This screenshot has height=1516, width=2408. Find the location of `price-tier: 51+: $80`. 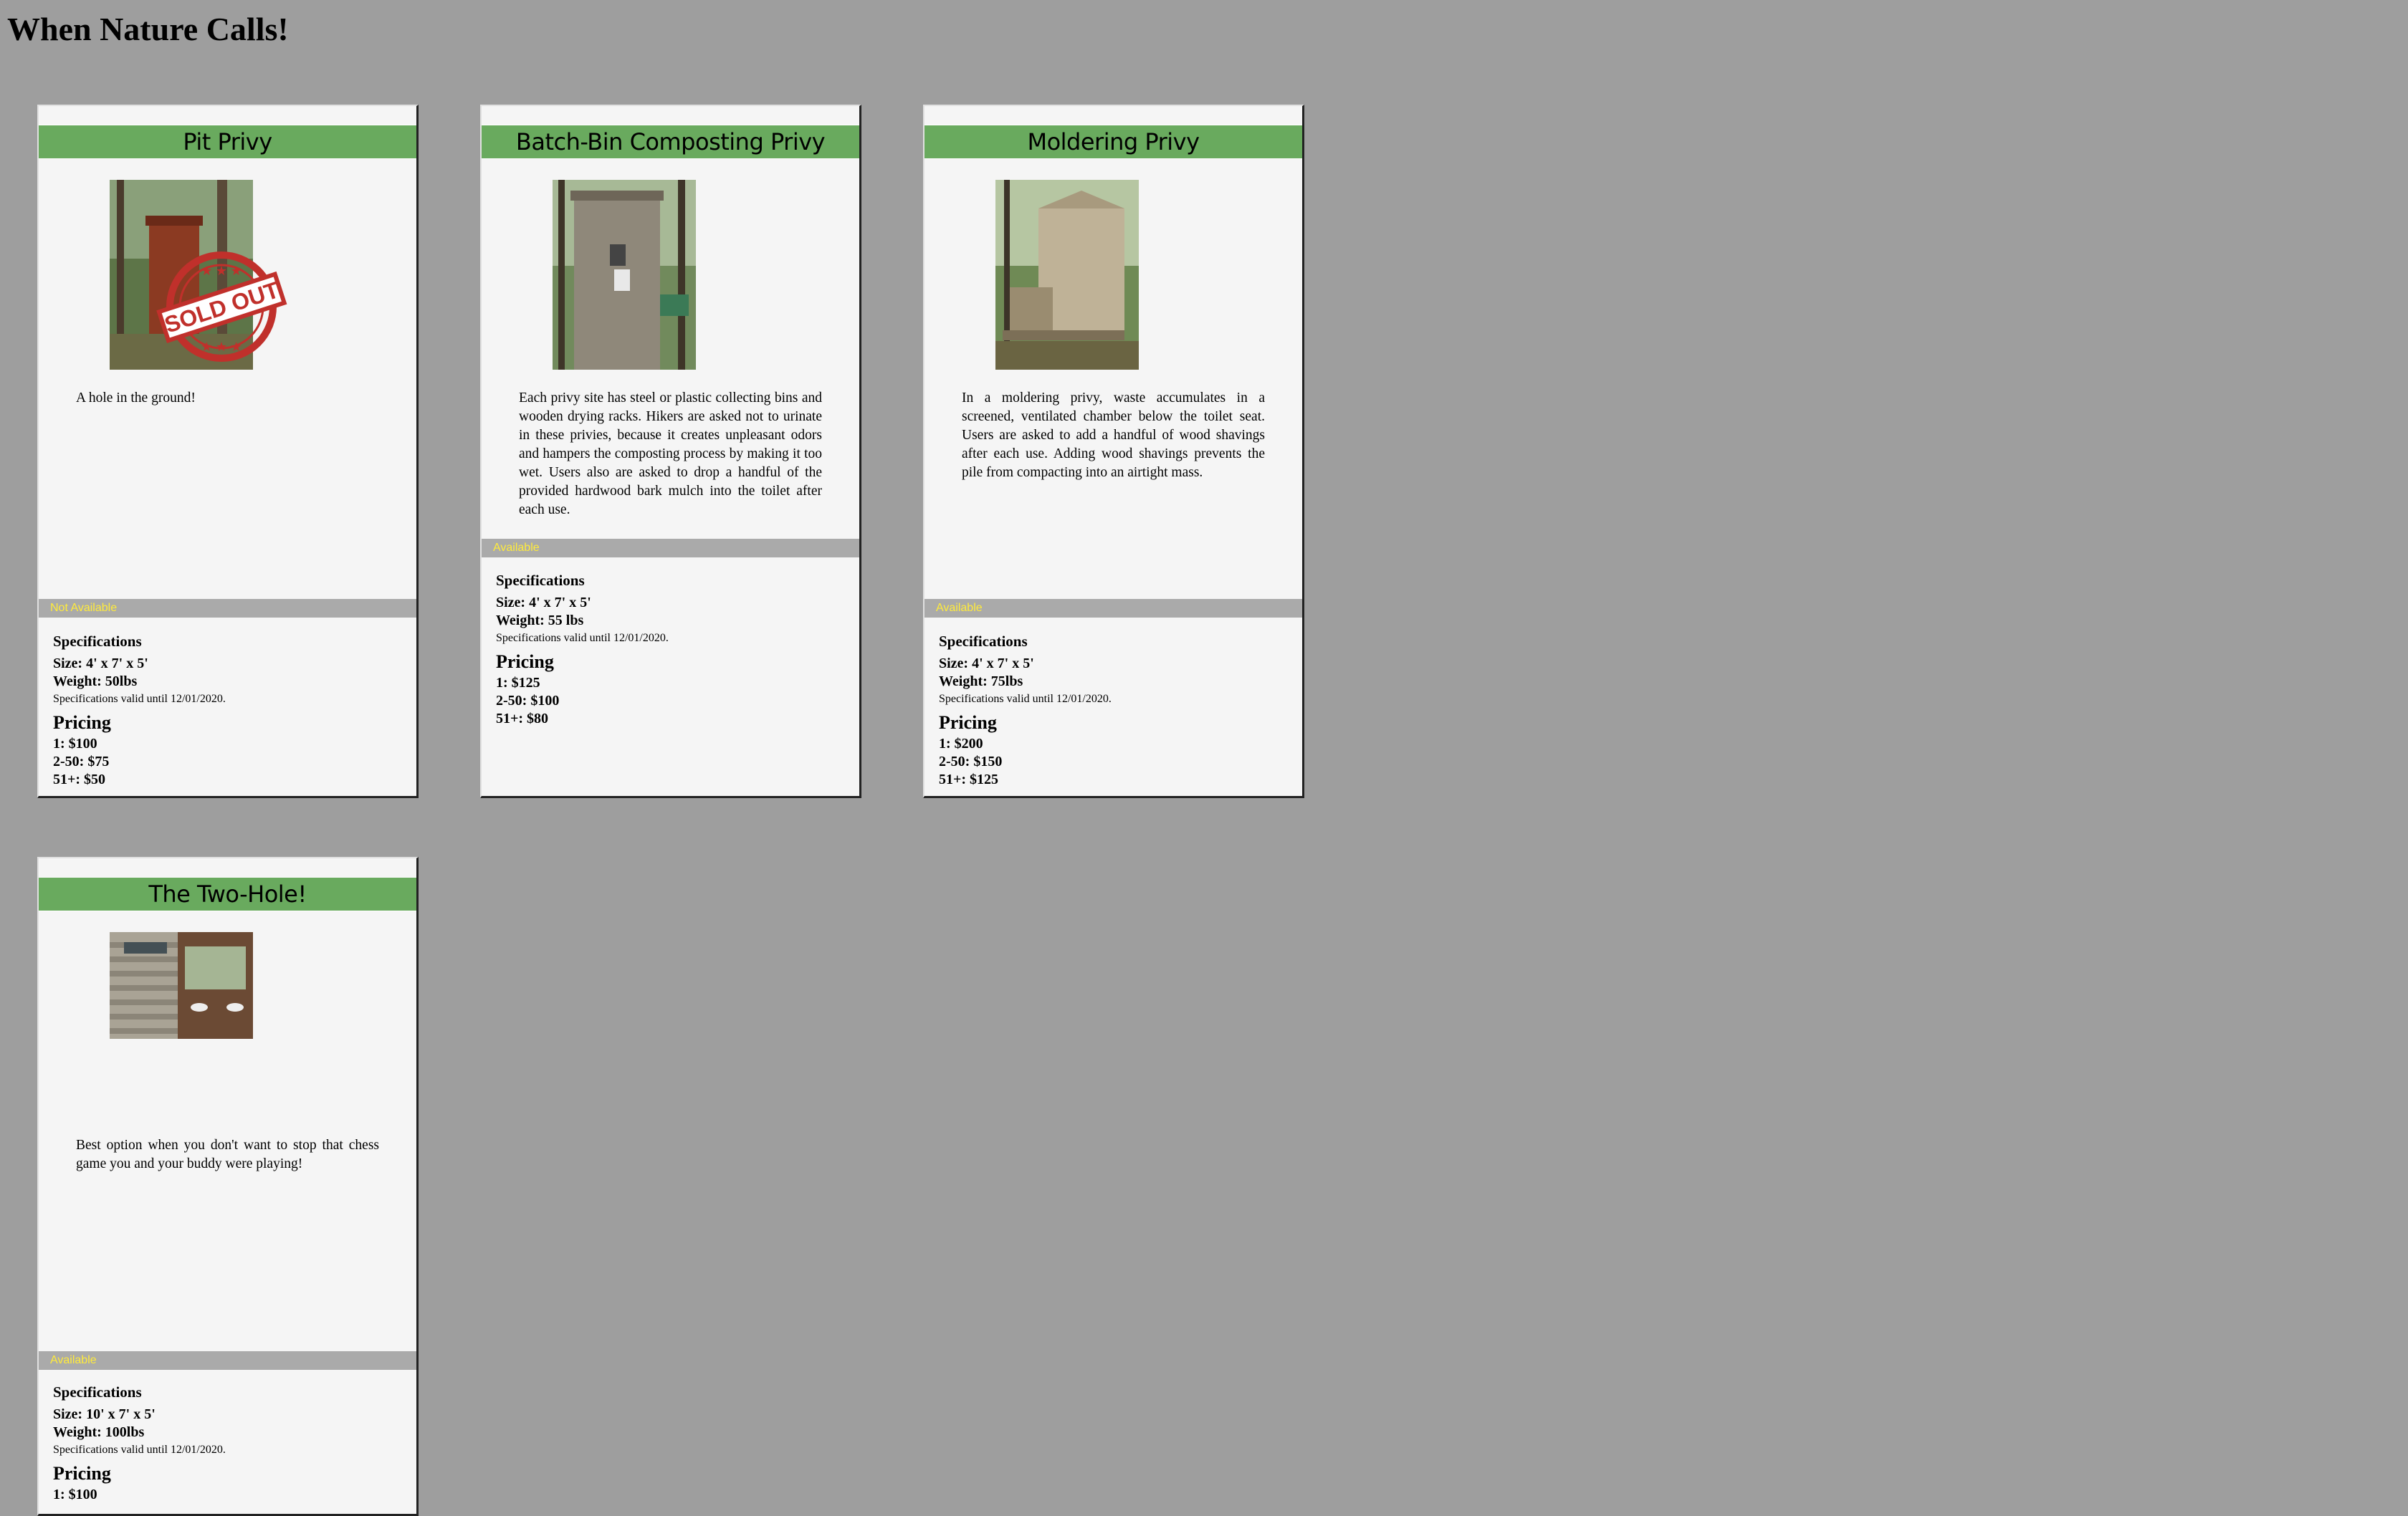

price-tier: 51+: $80 is located at coordinates (522, 718).